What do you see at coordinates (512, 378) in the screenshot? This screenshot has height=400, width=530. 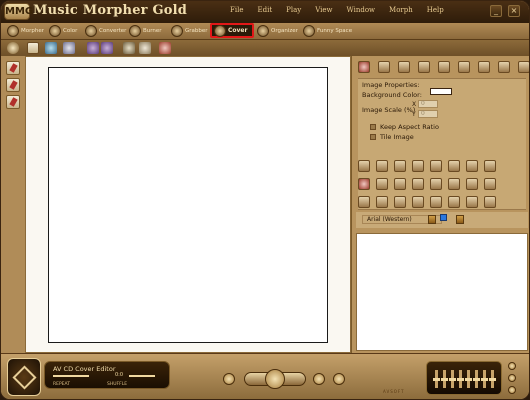 I see `eq-reset-icon` at bounding box center [512, 378].